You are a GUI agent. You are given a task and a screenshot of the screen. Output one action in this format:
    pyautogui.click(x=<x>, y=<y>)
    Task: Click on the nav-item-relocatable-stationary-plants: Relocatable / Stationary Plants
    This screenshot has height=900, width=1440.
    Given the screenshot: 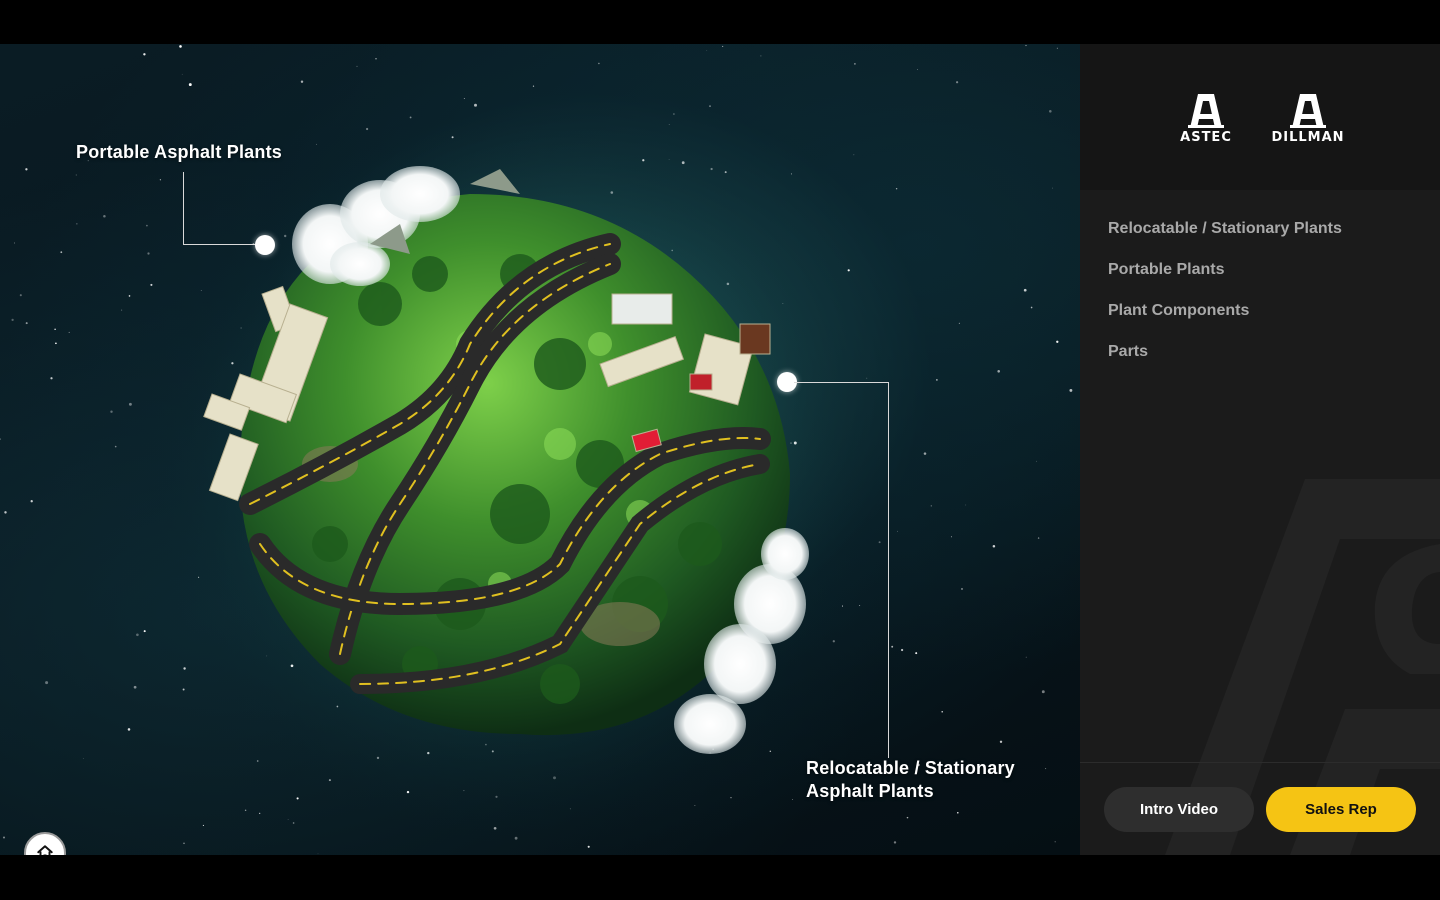 What is the action you would take?
    pyautogui.click(x=1225, y=238)
    